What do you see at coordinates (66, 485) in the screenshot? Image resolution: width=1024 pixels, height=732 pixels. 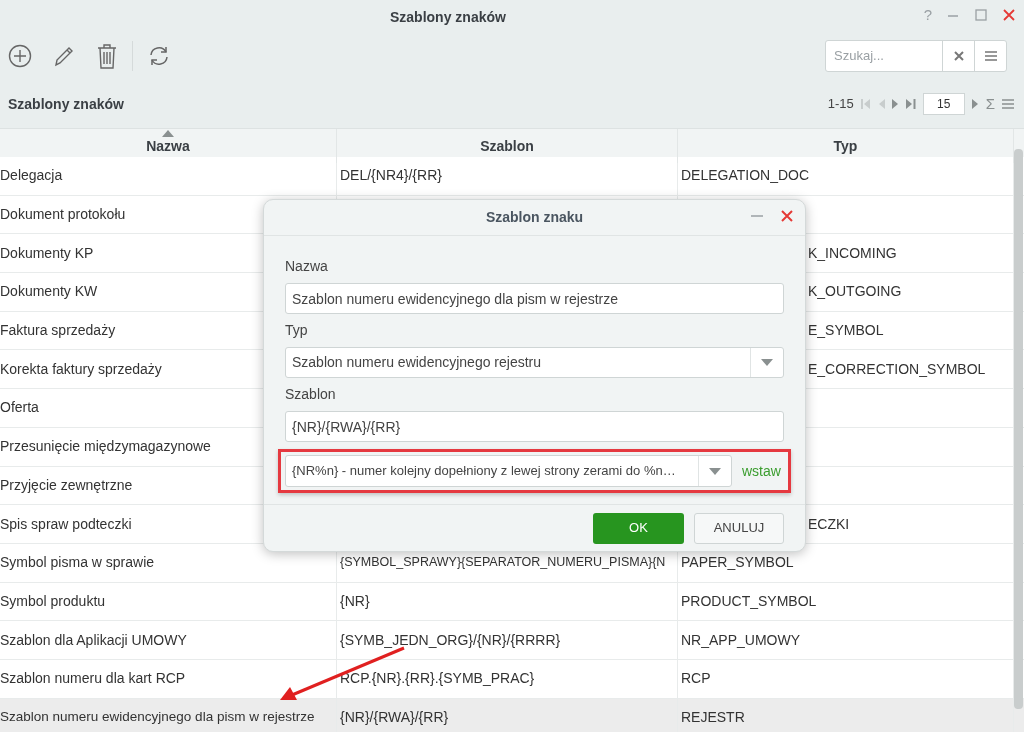 I see `table-cell-text: Przyjęcie zewnętrzne` at bounding box center [66, 485].